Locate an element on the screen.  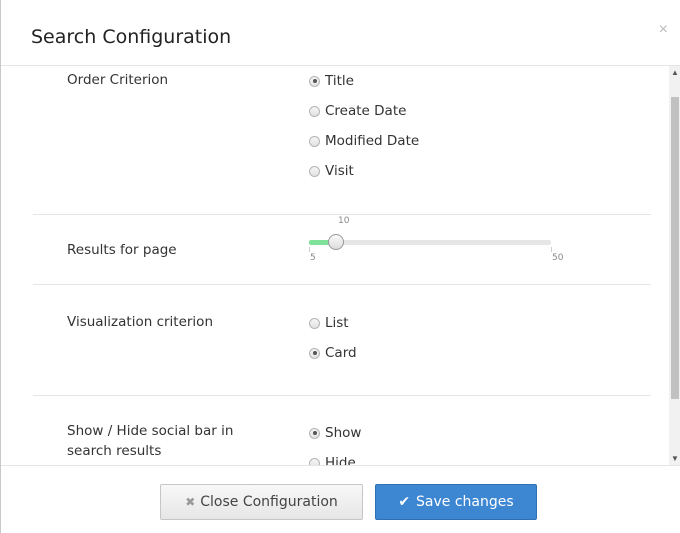
order-option-title: Title is located at coordinates (331, 81).